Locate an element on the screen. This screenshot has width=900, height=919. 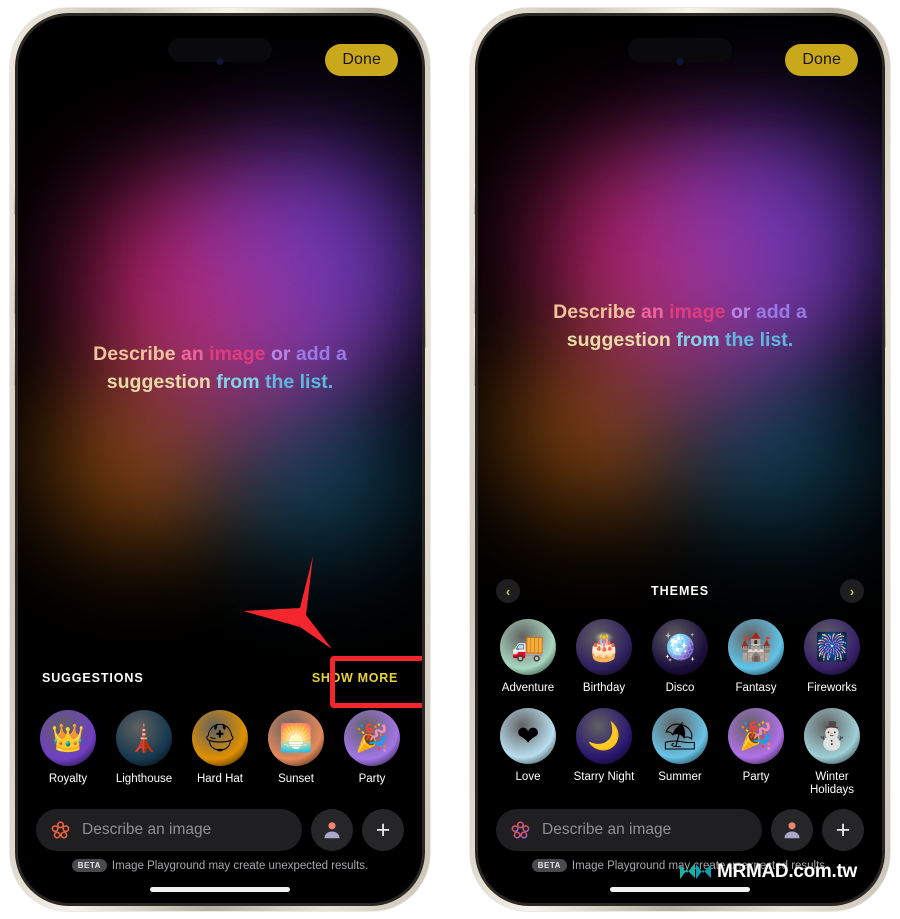
theme-tile-thumbnail-0: 🚚 is located at coordinates (528, 647).